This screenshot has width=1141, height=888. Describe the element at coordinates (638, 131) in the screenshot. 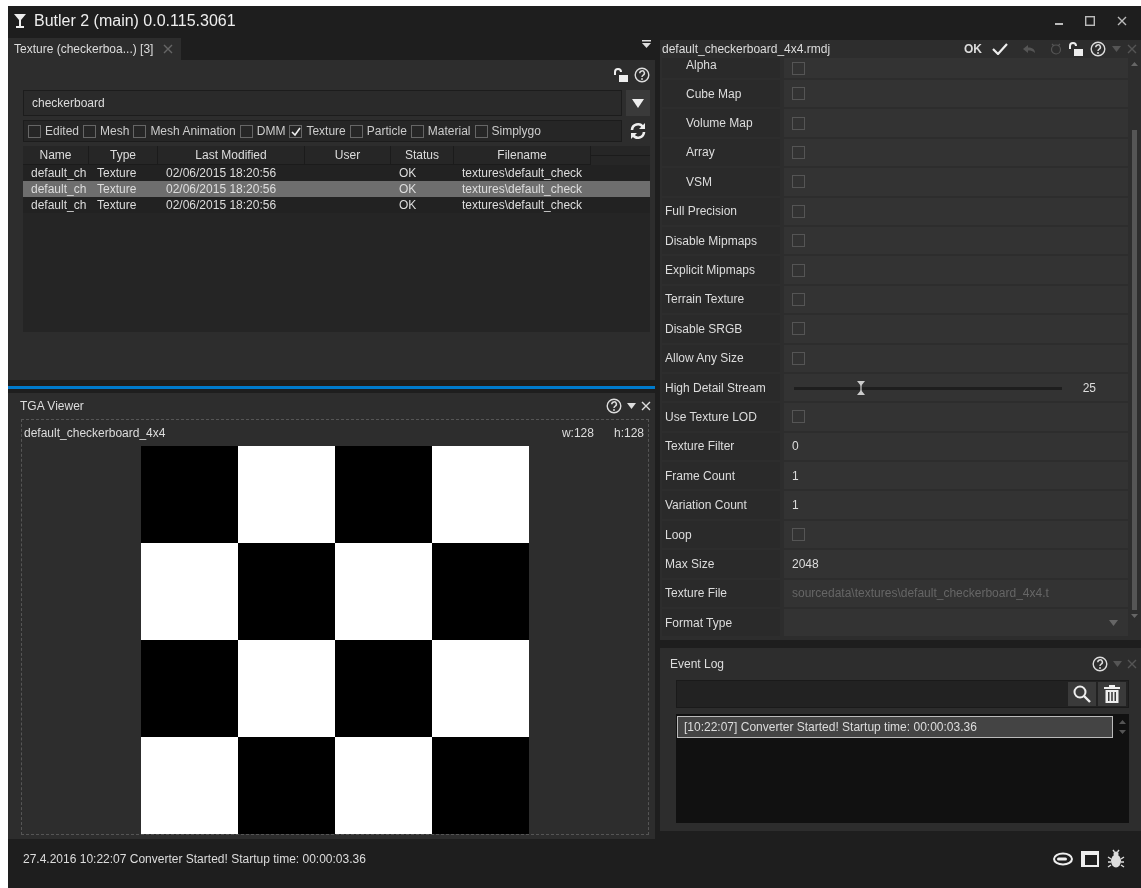

I see `refresh-icon` at that location.